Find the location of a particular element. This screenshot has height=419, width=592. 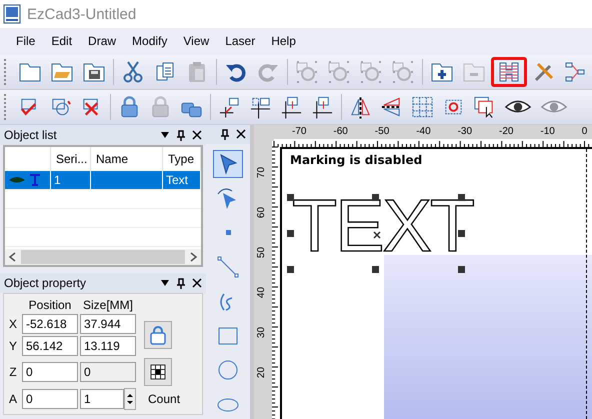

ruler-label: 60 is located at coordinates (262, 212).